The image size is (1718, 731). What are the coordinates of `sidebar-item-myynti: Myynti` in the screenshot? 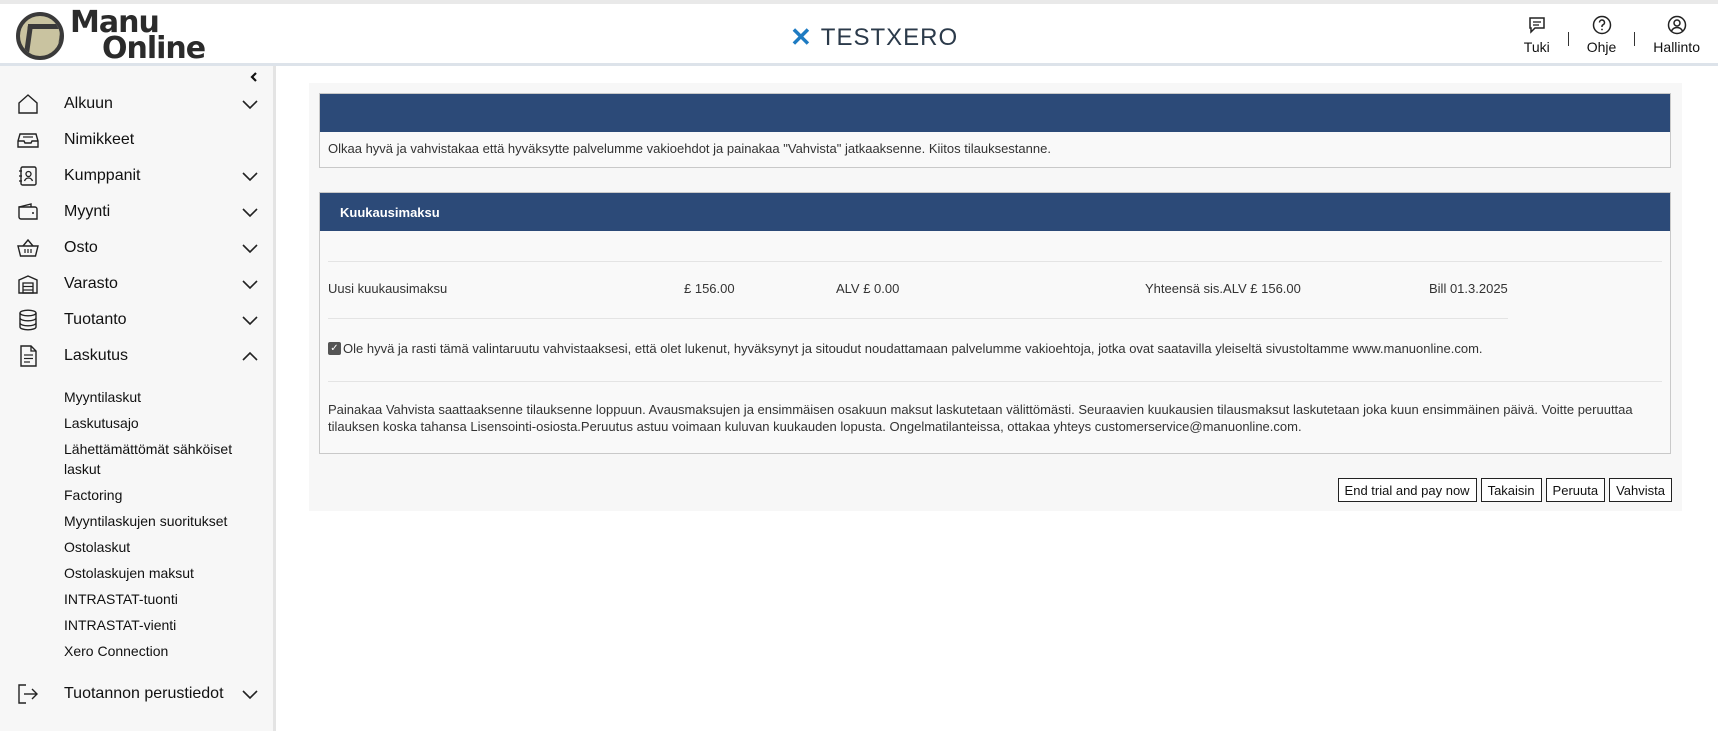 It's located at (136, 212).